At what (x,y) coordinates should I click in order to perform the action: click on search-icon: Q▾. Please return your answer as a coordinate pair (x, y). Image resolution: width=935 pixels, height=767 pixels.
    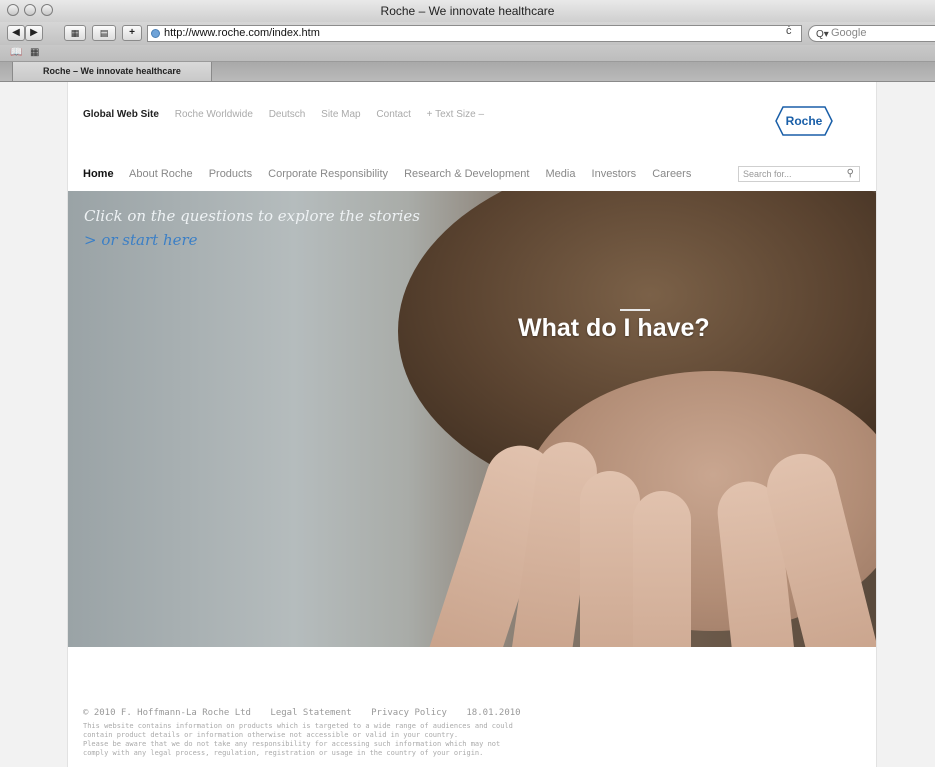
    Looking at the image, I should click on (822, 34).